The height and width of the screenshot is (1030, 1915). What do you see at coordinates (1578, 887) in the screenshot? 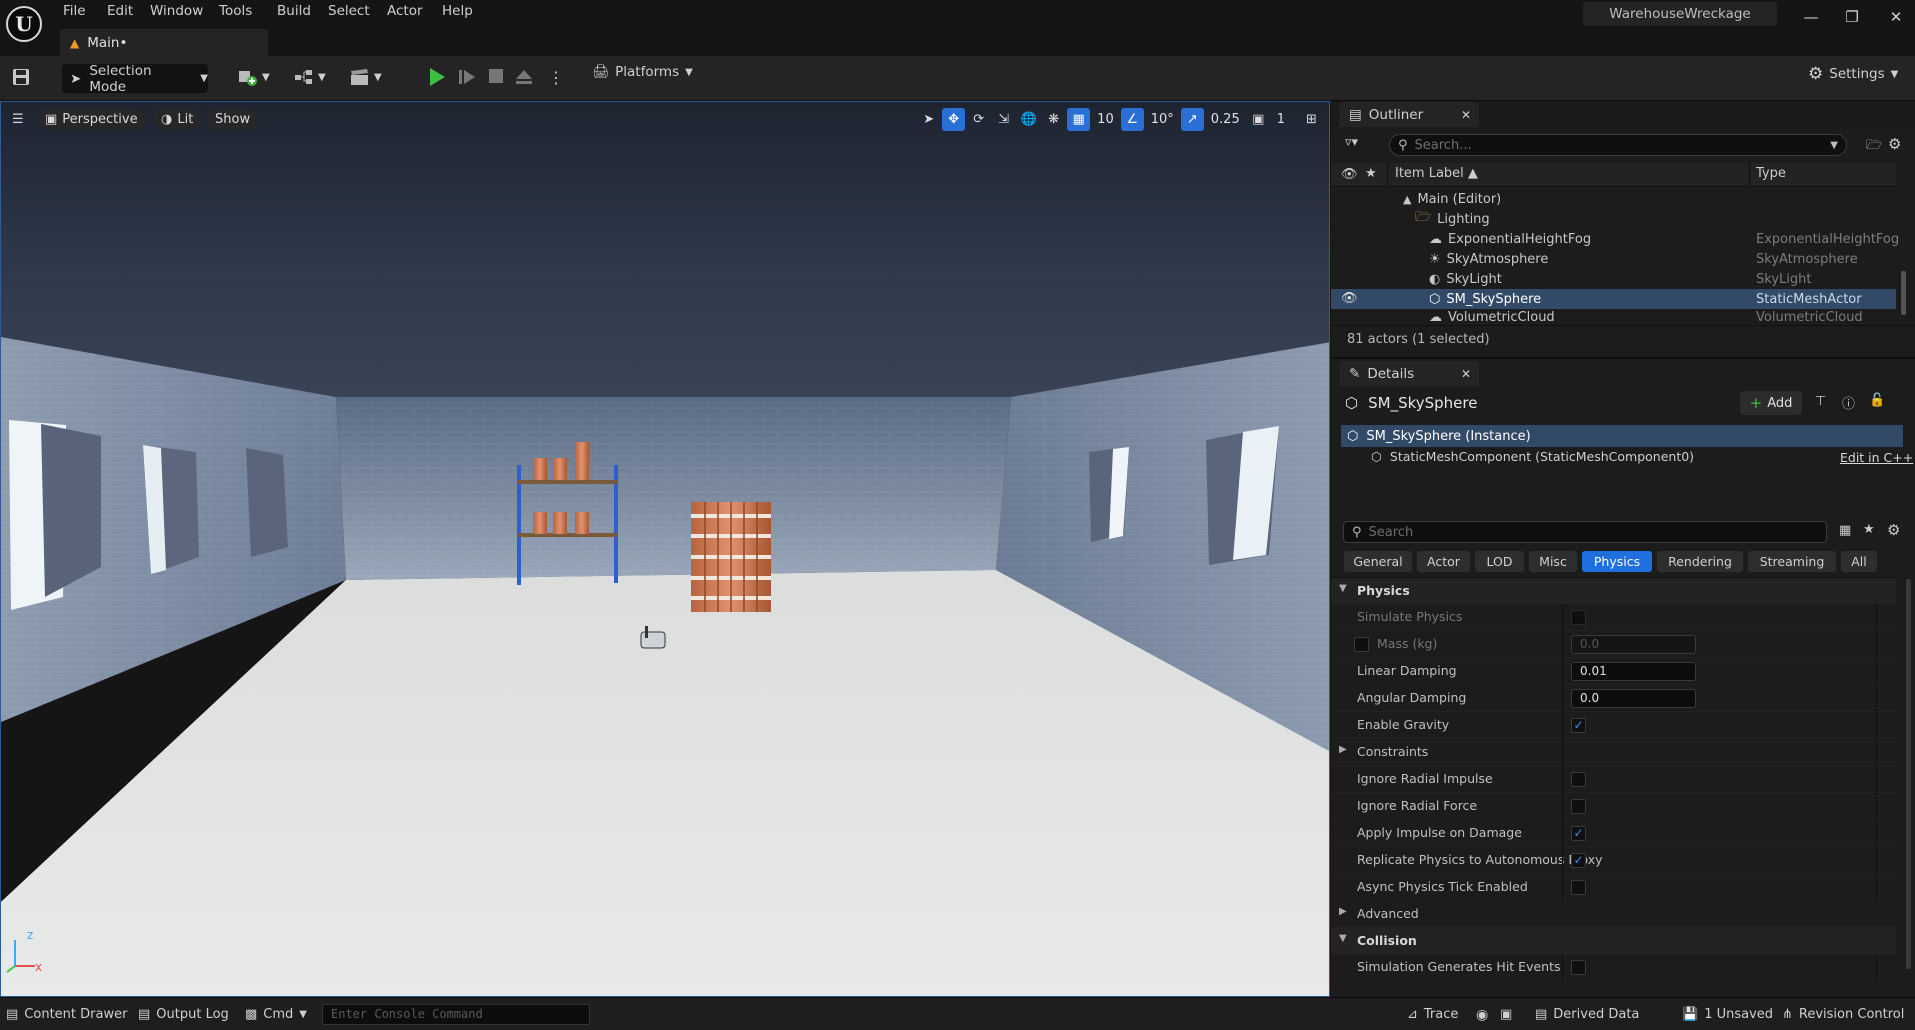
I see `async-physics-checkbox` at bounding box center [1578, 887].